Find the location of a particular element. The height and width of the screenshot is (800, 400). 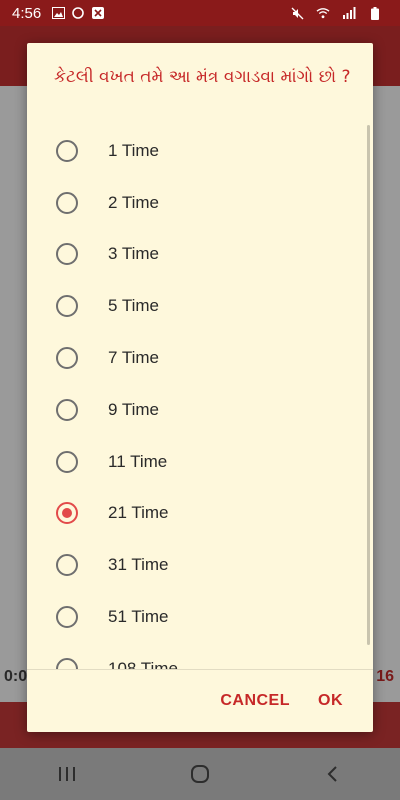

option-label: 108 Time is located at coordinates (143, 663).